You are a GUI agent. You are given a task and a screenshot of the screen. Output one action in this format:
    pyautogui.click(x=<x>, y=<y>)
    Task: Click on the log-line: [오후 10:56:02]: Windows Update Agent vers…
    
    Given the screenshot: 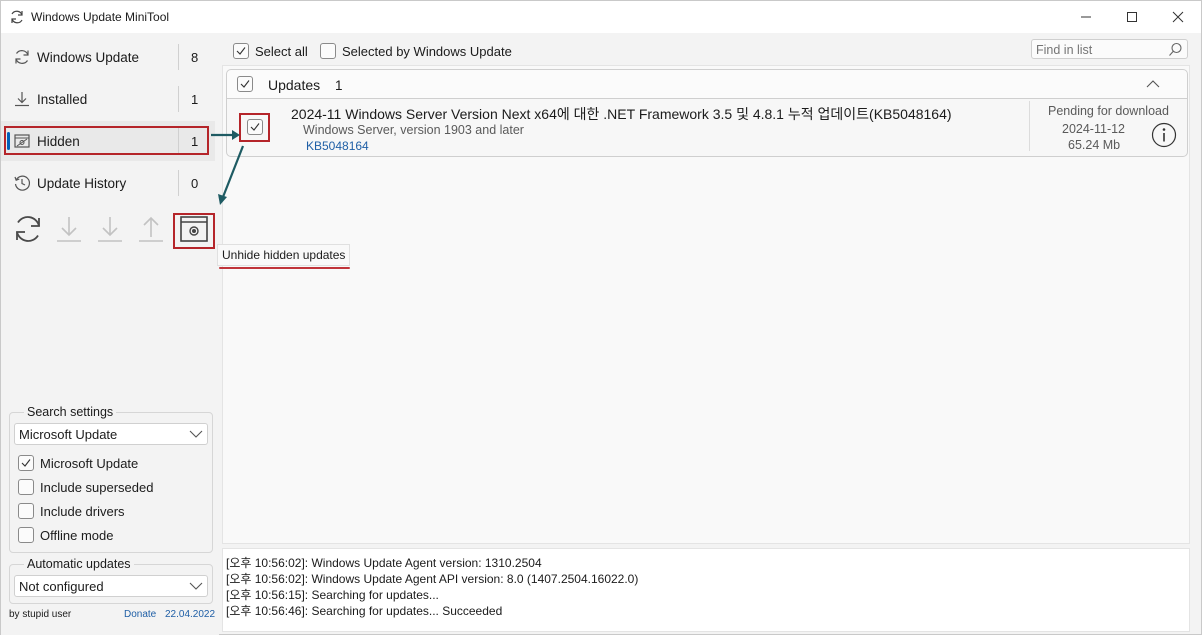 What is the action you would take?
    pyautogui.click(x=384, y=563)
    